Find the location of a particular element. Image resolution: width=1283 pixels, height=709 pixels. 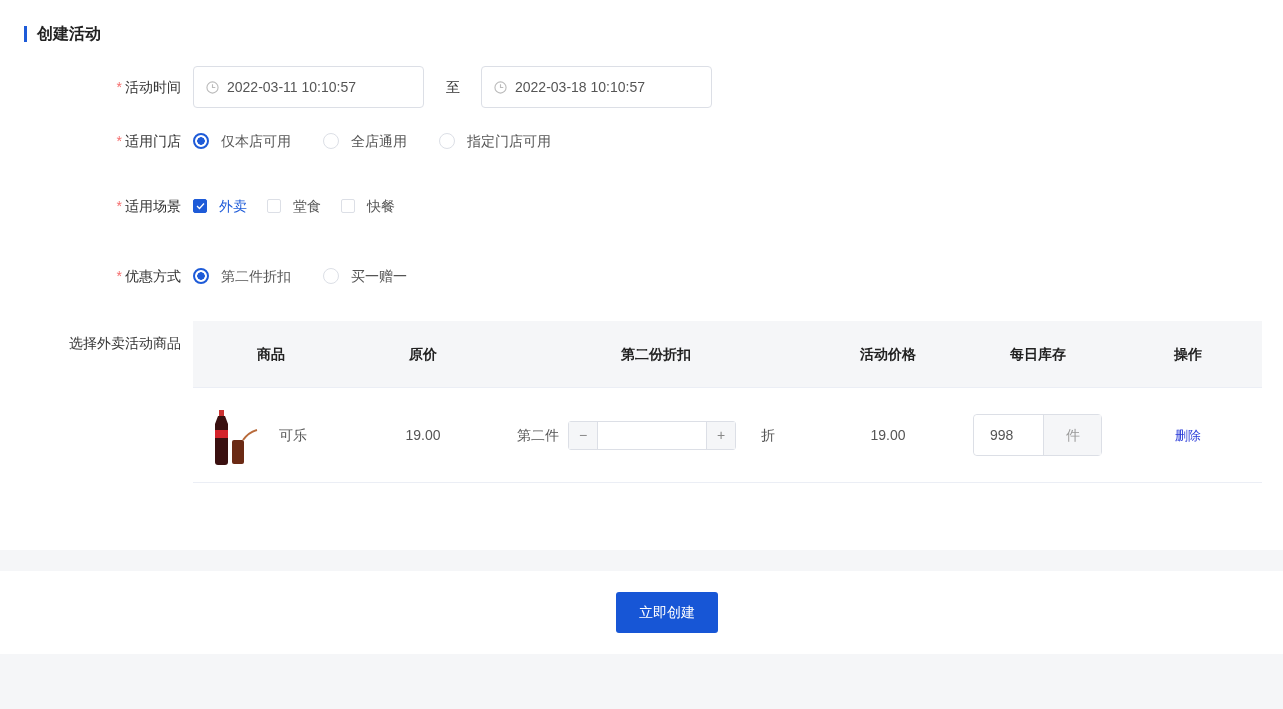

field-label: 选择外卖活动商品 is located at coordinates (125, 343).